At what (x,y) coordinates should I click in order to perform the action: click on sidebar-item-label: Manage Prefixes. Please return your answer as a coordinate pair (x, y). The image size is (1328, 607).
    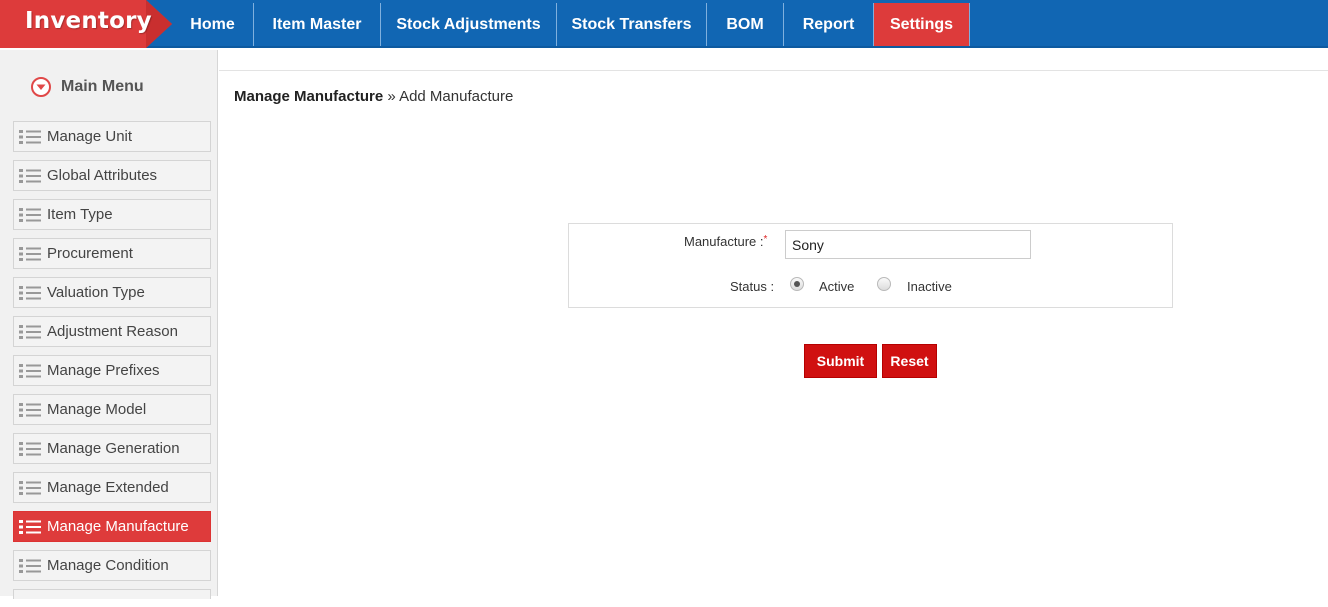
    Looking at the image, I should click on (103, 370).